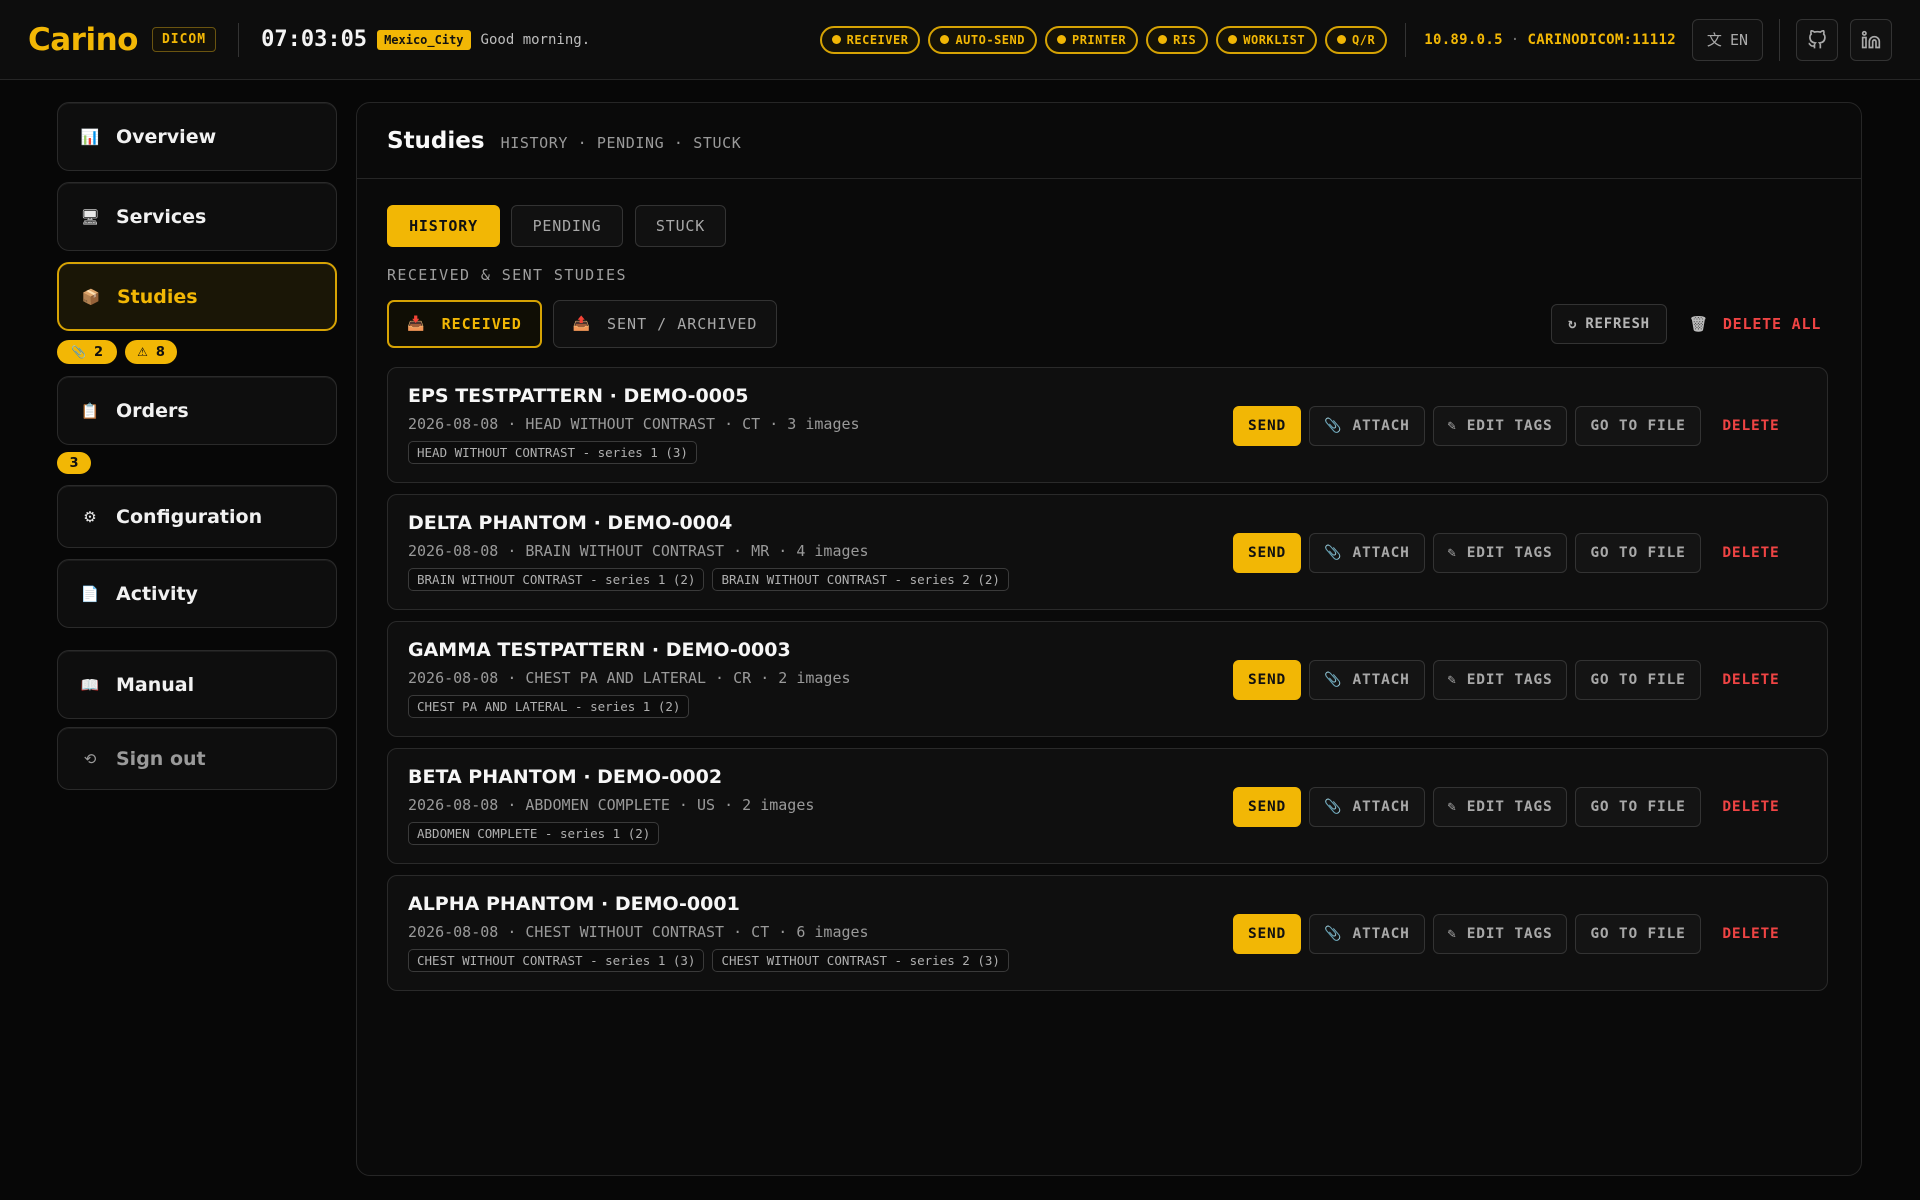 The height and width of the screenshot is (1200, 1920). What do you see at coordinates (581, 324) in the screenshot?
I see `outbox-icon: 📤` at bounding box center [581, 324].